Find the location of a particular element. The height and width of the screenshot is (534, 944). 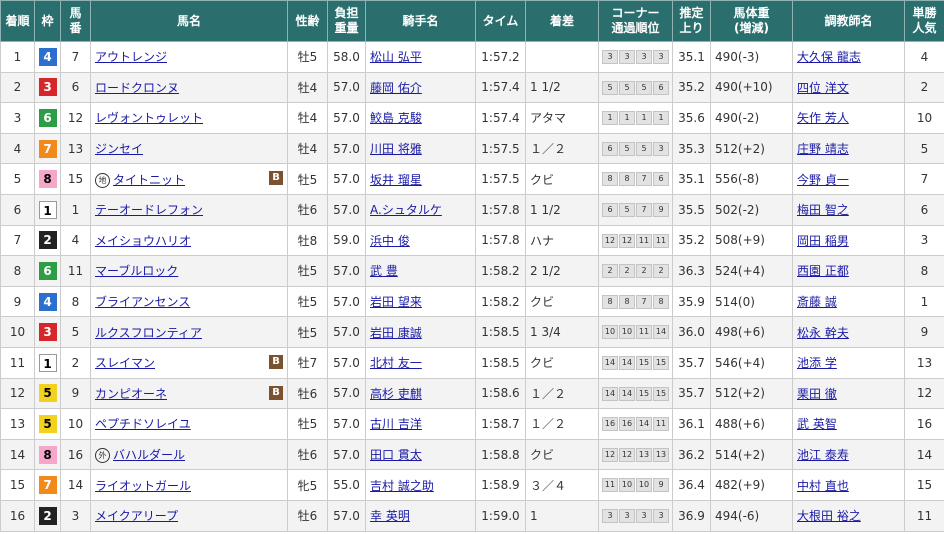

trainer-link: 岡田 稲男 is located at coordinates (823, 241).